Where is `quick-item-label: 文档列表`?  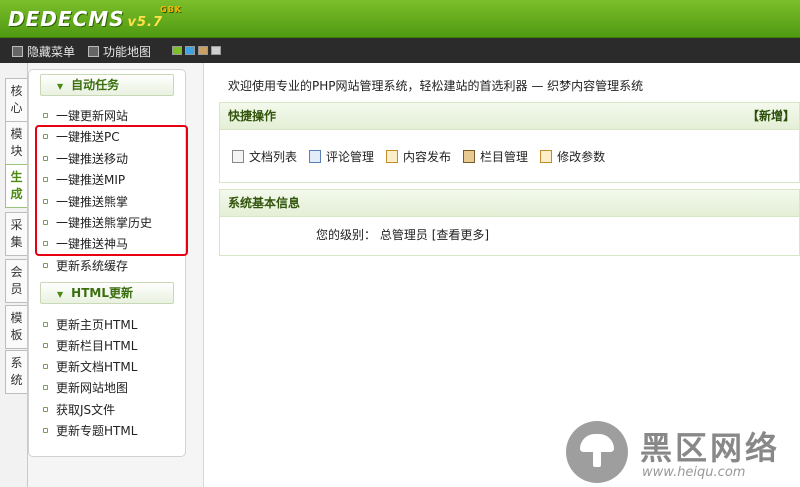 quick-item-label: 文档列表 is located at coordinates (273, 157).